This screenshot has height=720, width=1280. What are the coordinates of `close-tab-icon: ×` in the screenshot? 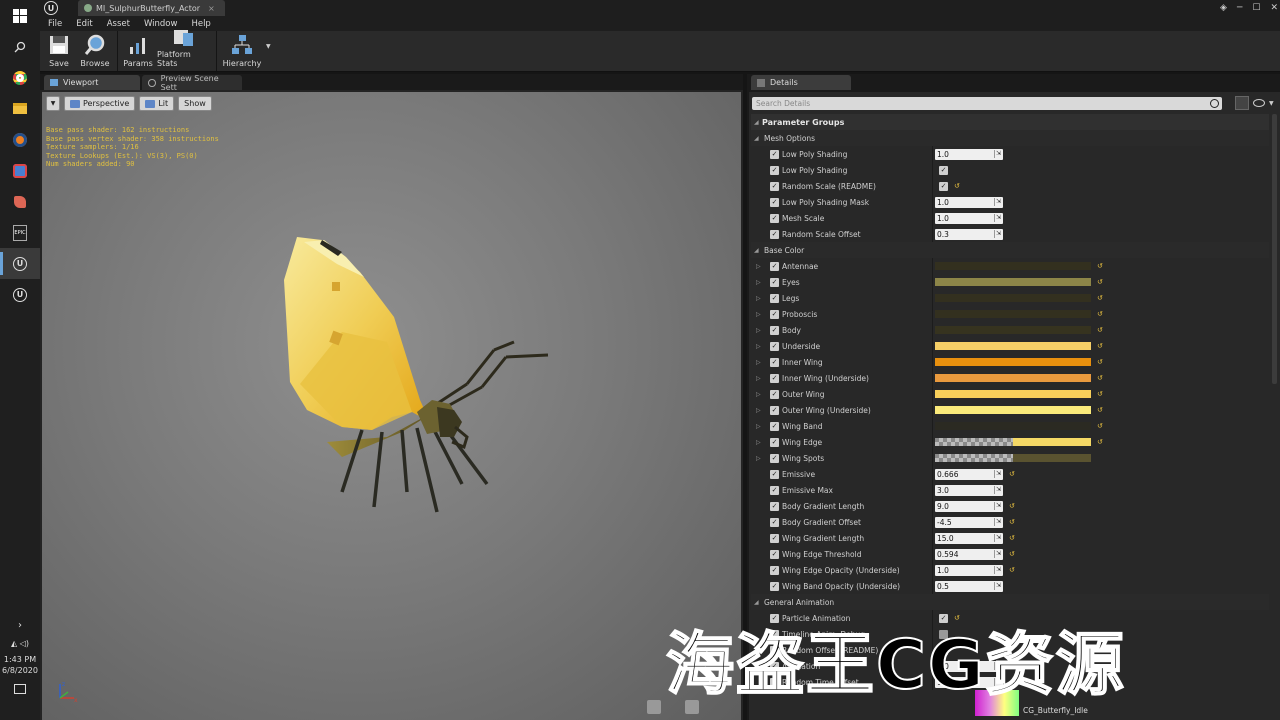 It's located at (211, 8).